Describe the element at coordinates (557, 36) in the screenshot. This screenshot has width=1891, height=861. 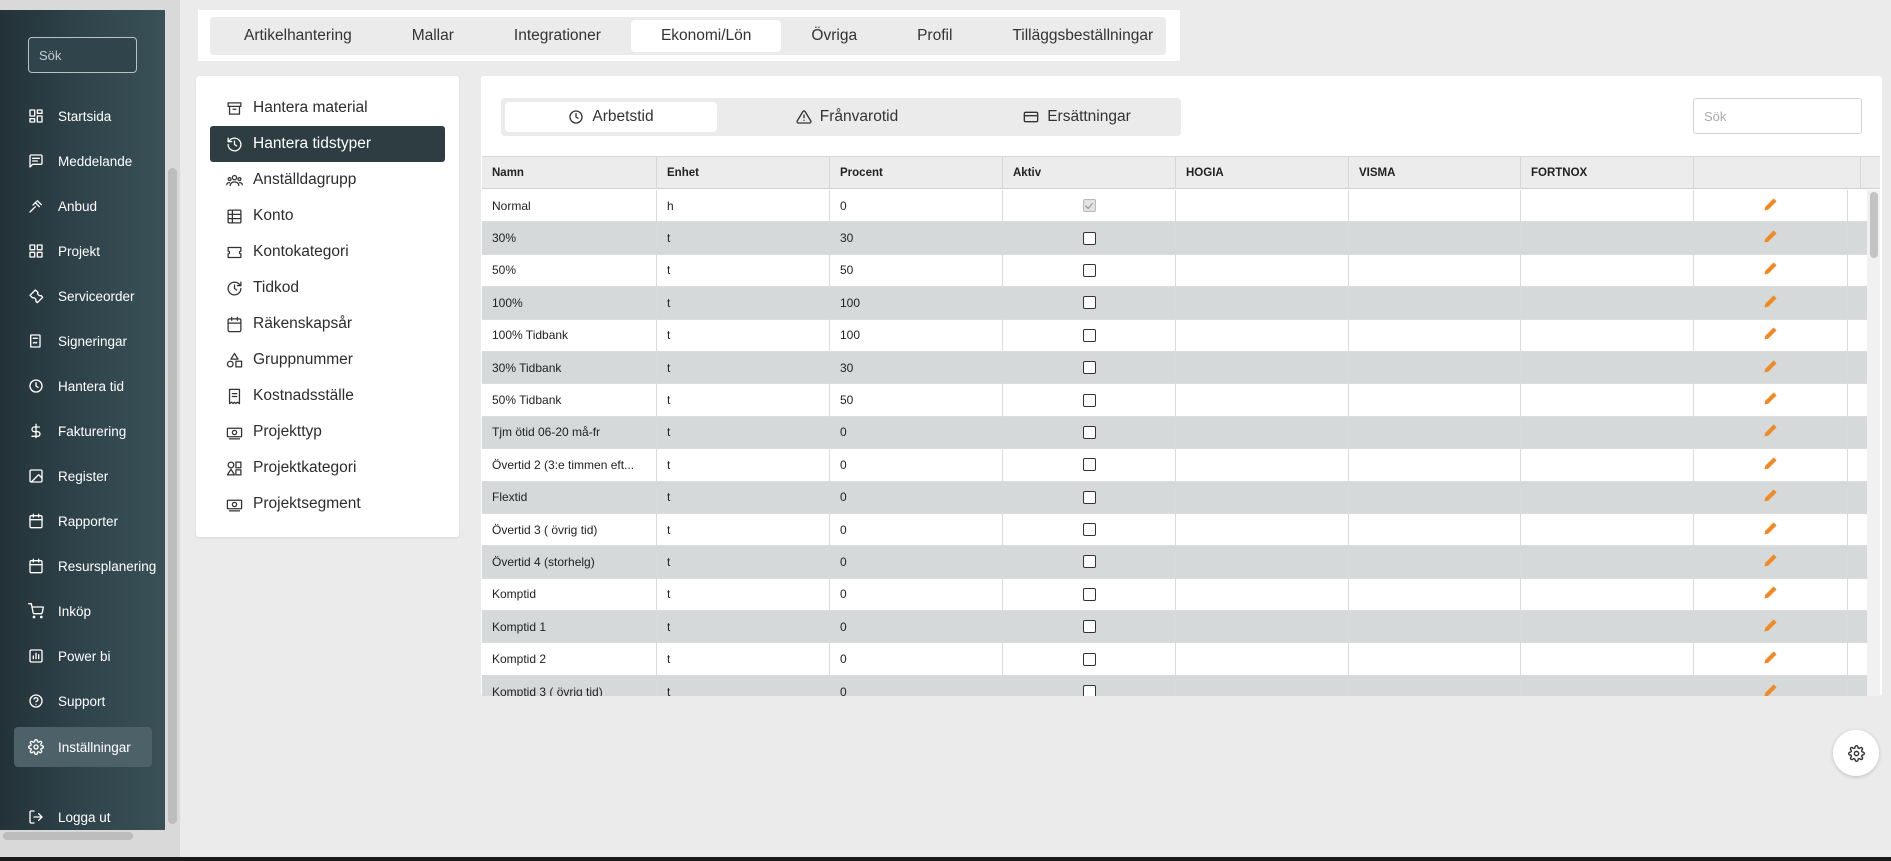
I see `tab-integrationer: Integrationer` at that location.